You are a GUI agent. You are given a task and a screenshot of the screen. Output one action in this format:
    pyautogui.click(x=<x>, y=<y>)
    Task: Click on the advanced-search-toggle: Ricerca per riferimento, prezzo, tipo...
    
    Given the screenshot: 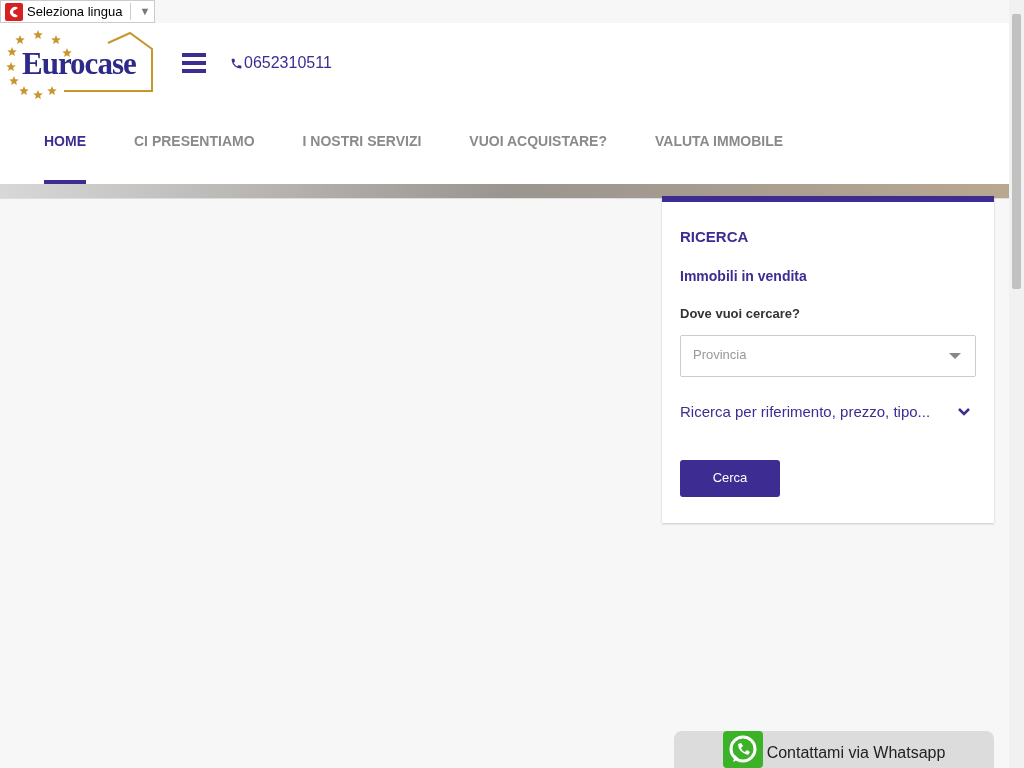 What is the action you would take?
    pyautogui.click(x=828, y=412)
    